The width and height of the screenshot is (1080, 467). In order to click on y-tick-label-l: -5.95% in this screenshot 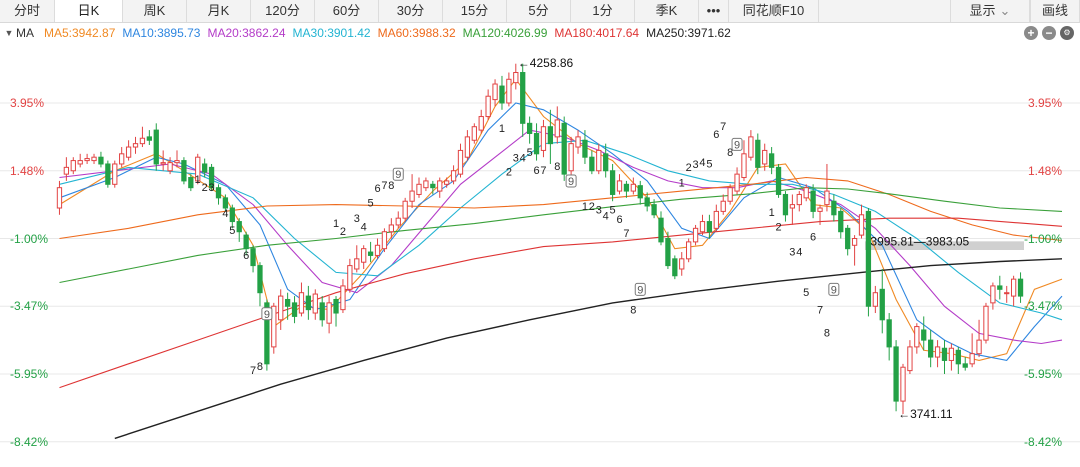, I will do `click(29, 374)`.